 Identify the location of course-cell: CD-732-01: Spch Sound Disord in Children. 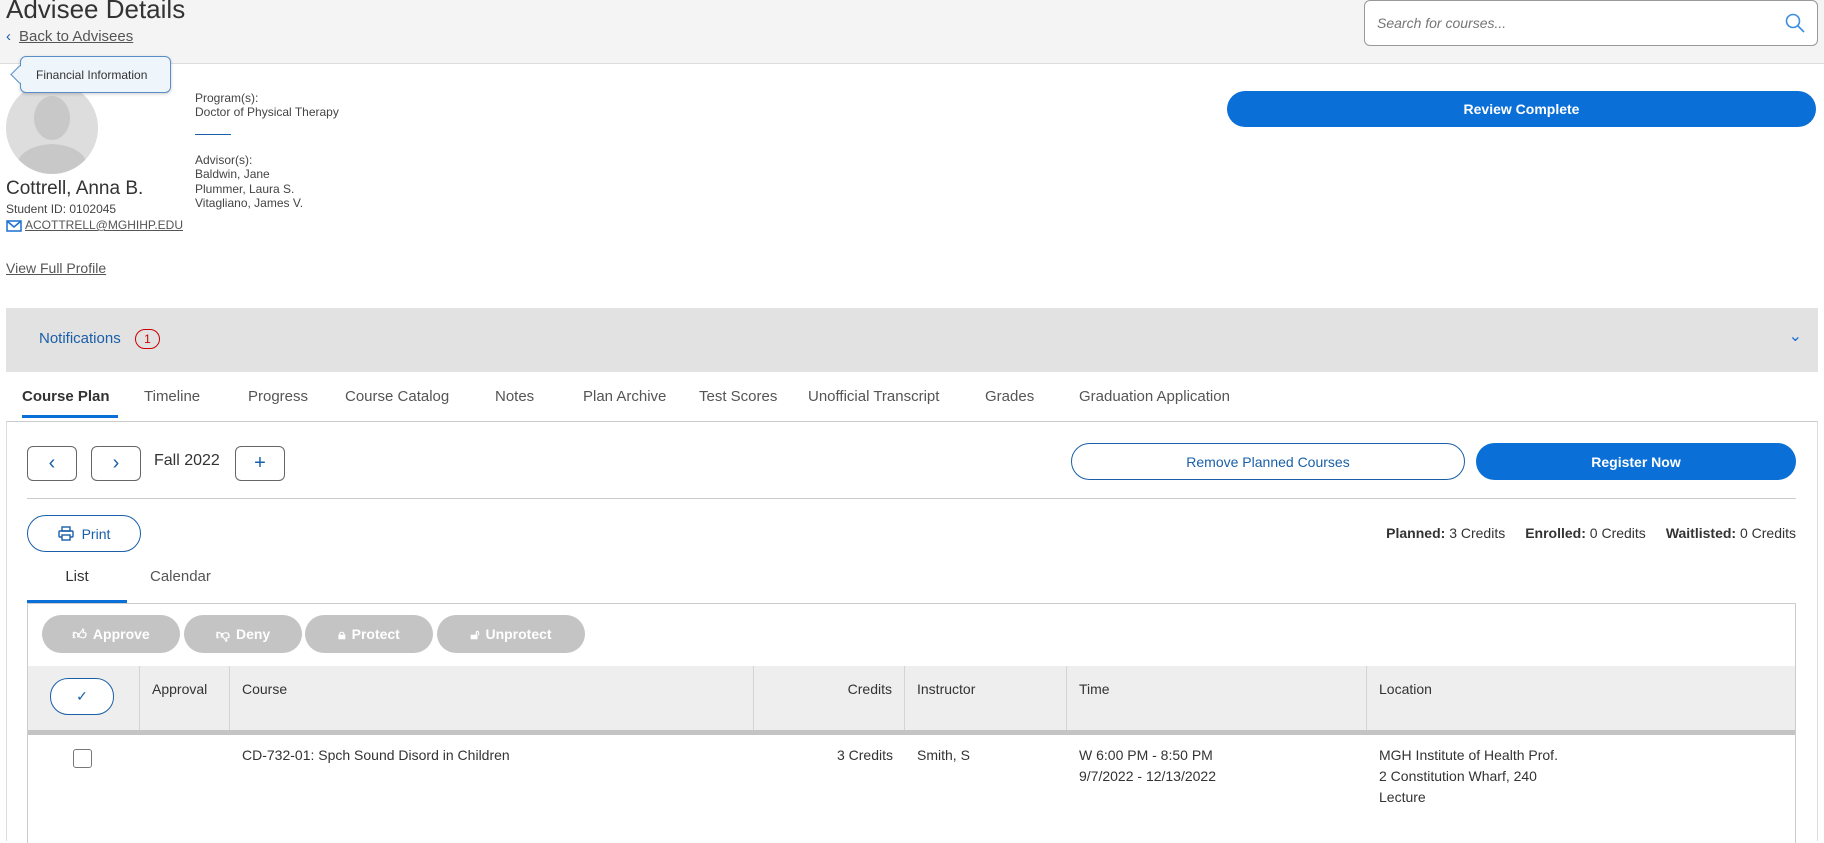
(376, 755).